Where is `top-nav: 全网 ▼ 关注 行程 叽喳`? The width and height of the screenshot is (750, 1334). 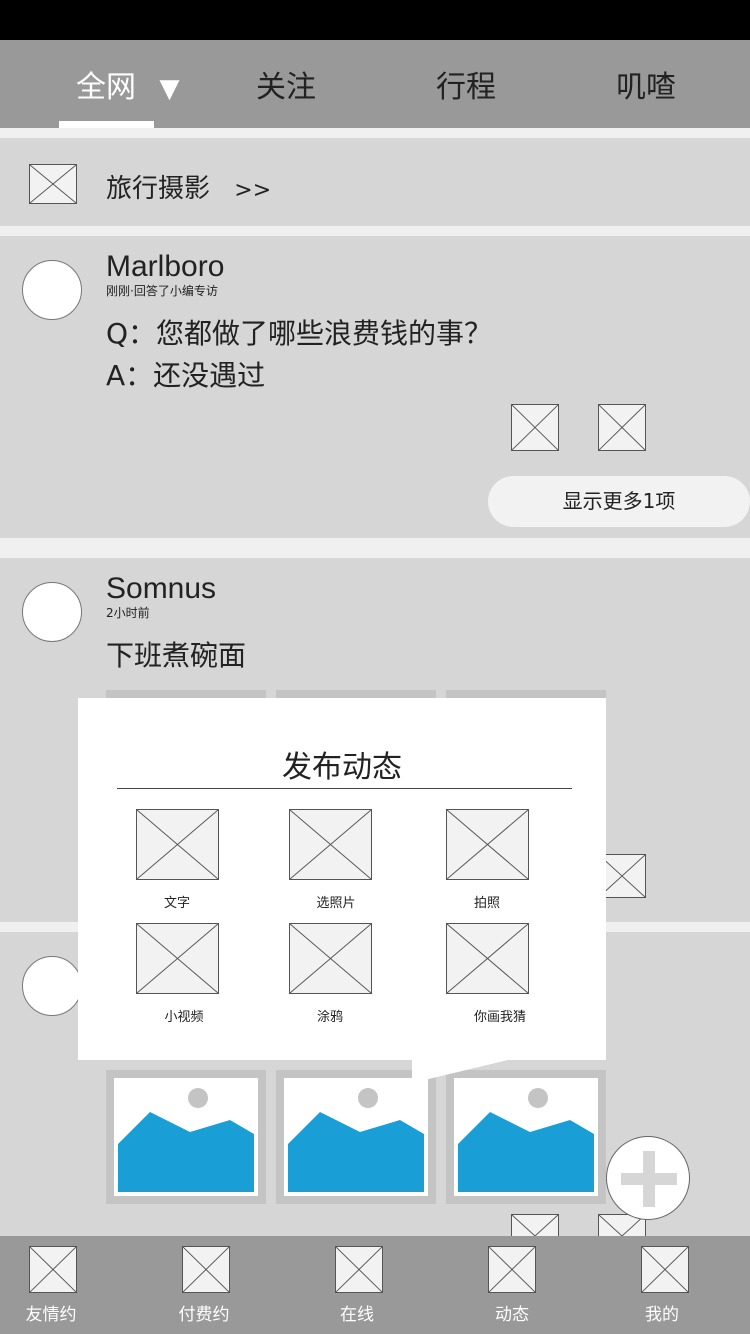 top-nav: 全网 ▼ 关注 行程 叽喳 is located at coordinates (375, 84).